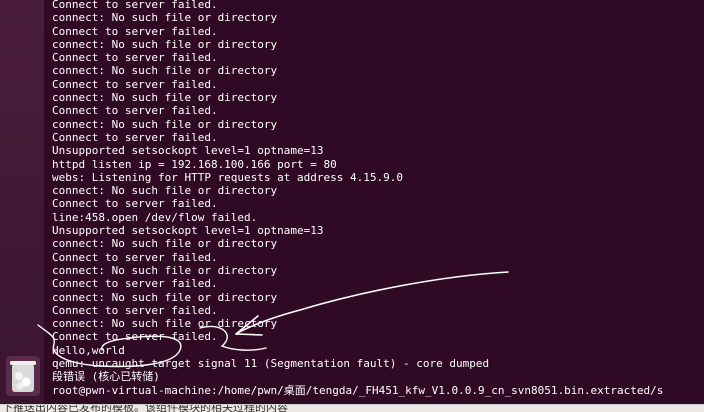  I want to click on launcher-sidebar, so click(22, 202).